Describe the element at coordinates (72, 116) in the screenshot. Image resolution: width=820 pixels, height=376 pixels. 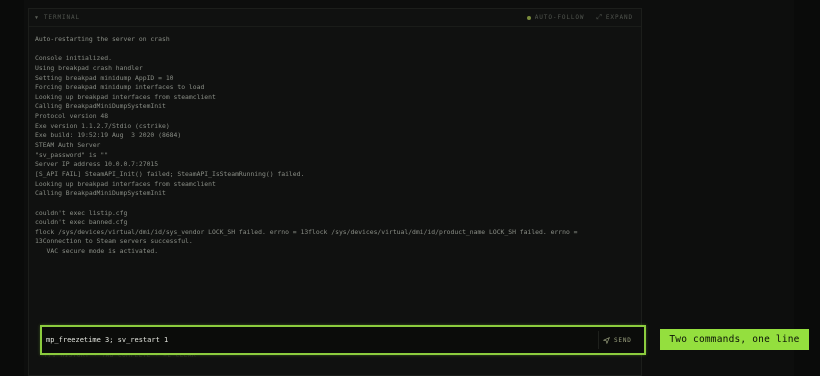
I see `log-line: Protocol version 48` at that location.